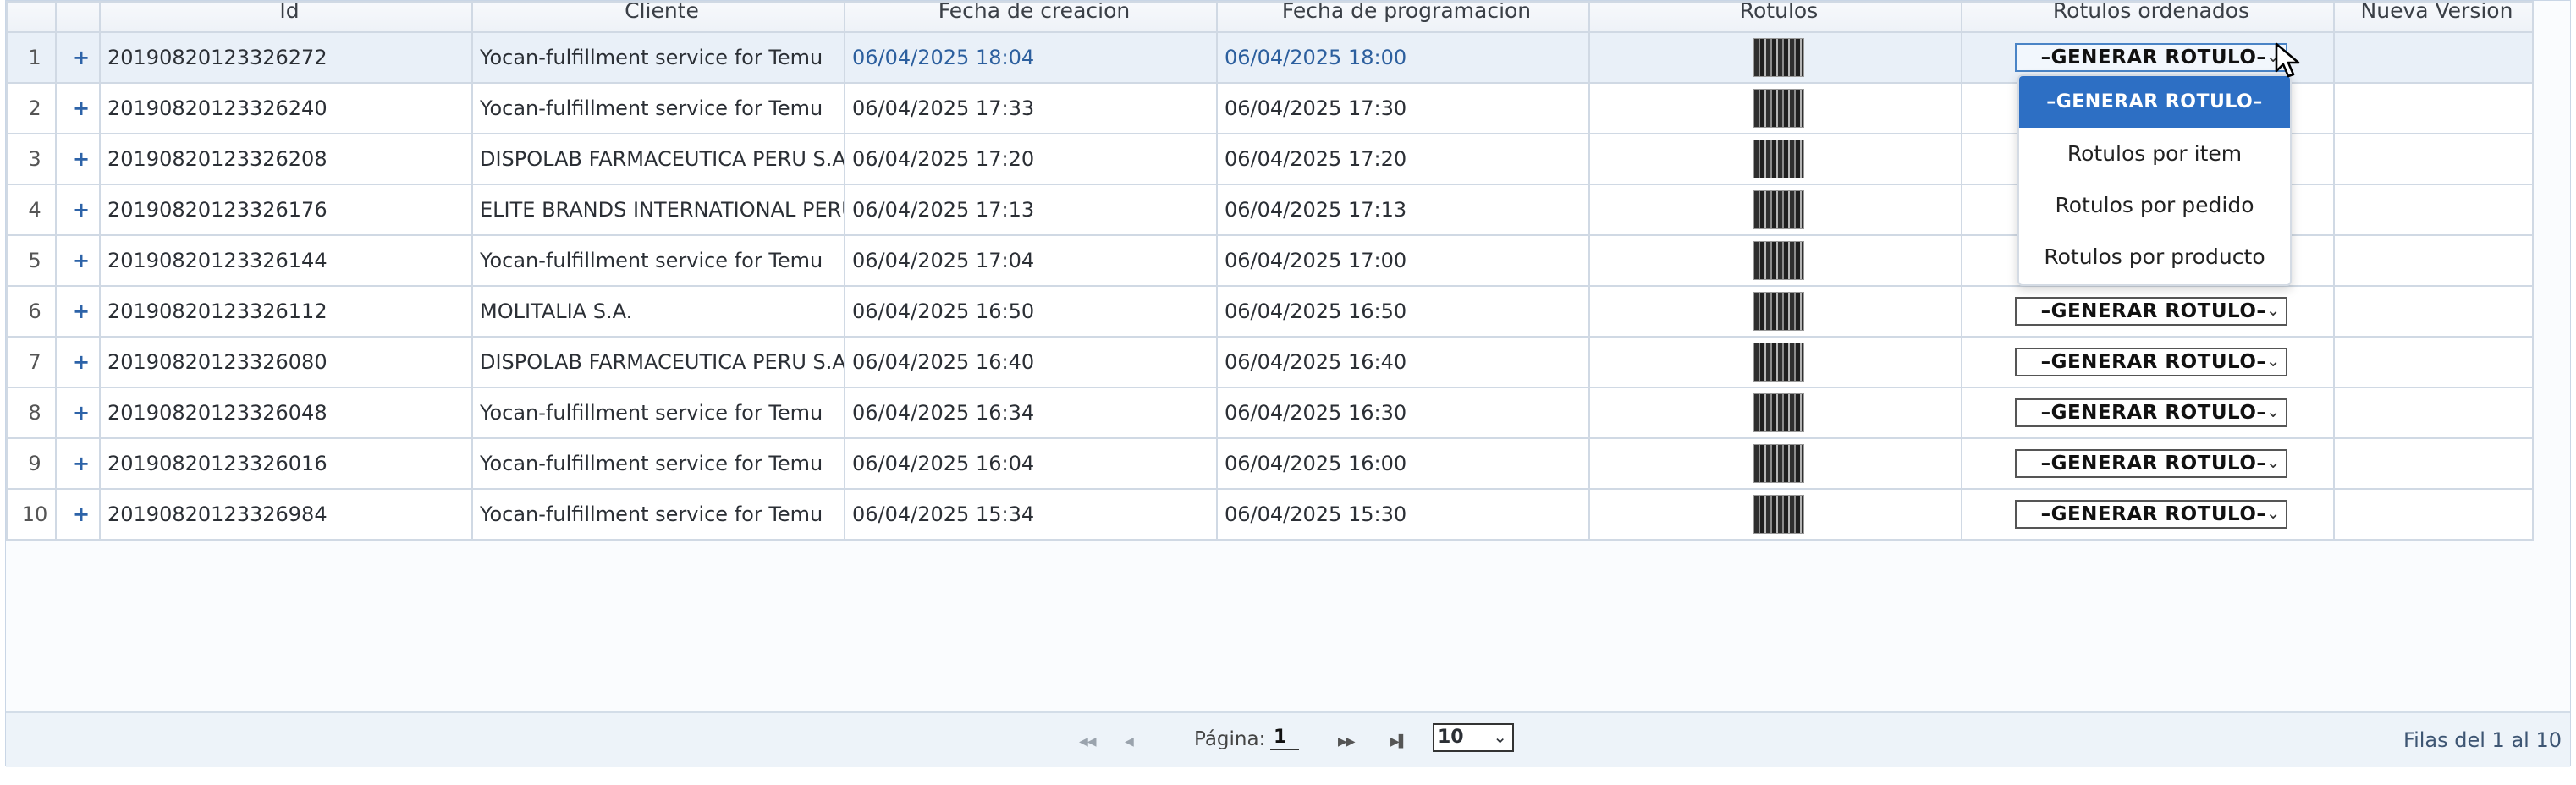 The width and height of the screenshot is (2576, 785). I want to click on row-number: 1, so click(31, 57).